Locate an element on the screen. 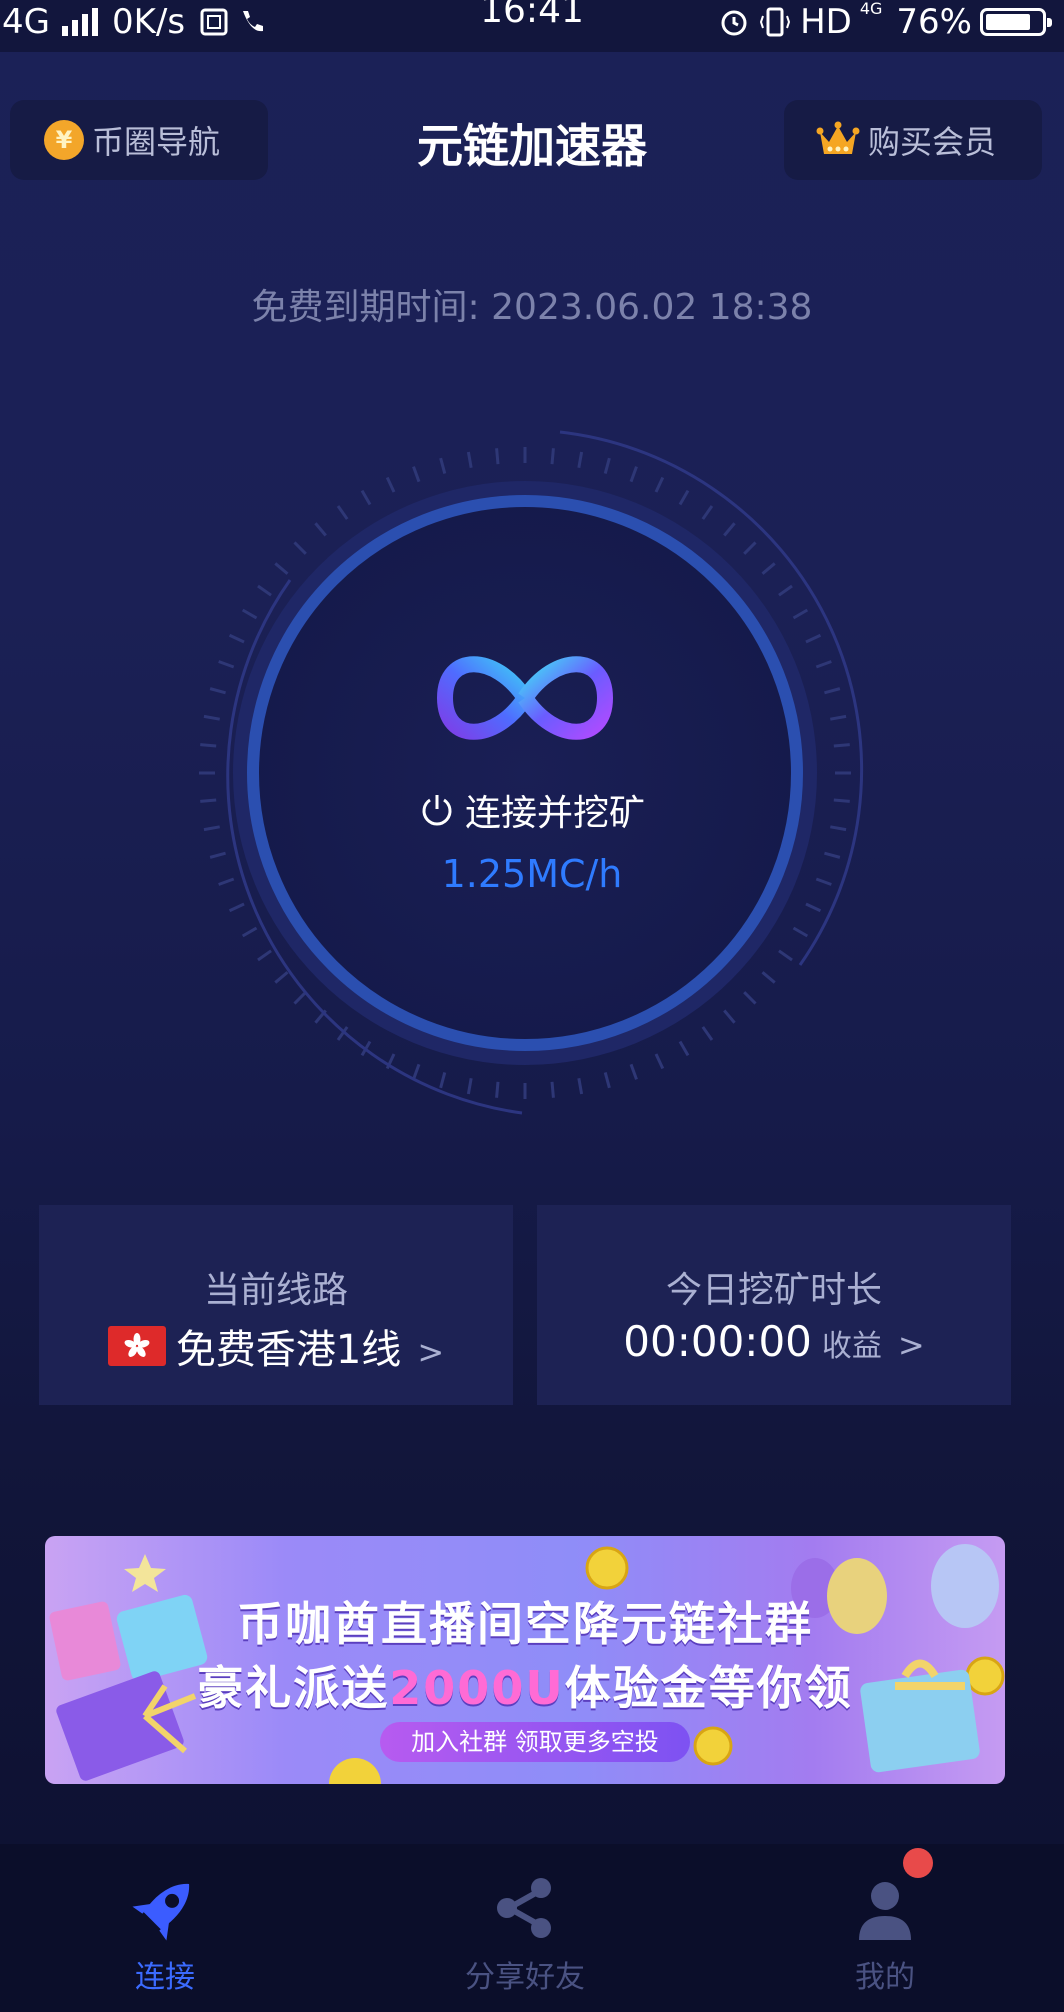 The image size is (1064, 2012). tab-share-friends: 分享好友 is located at coordinates (525, 1928).